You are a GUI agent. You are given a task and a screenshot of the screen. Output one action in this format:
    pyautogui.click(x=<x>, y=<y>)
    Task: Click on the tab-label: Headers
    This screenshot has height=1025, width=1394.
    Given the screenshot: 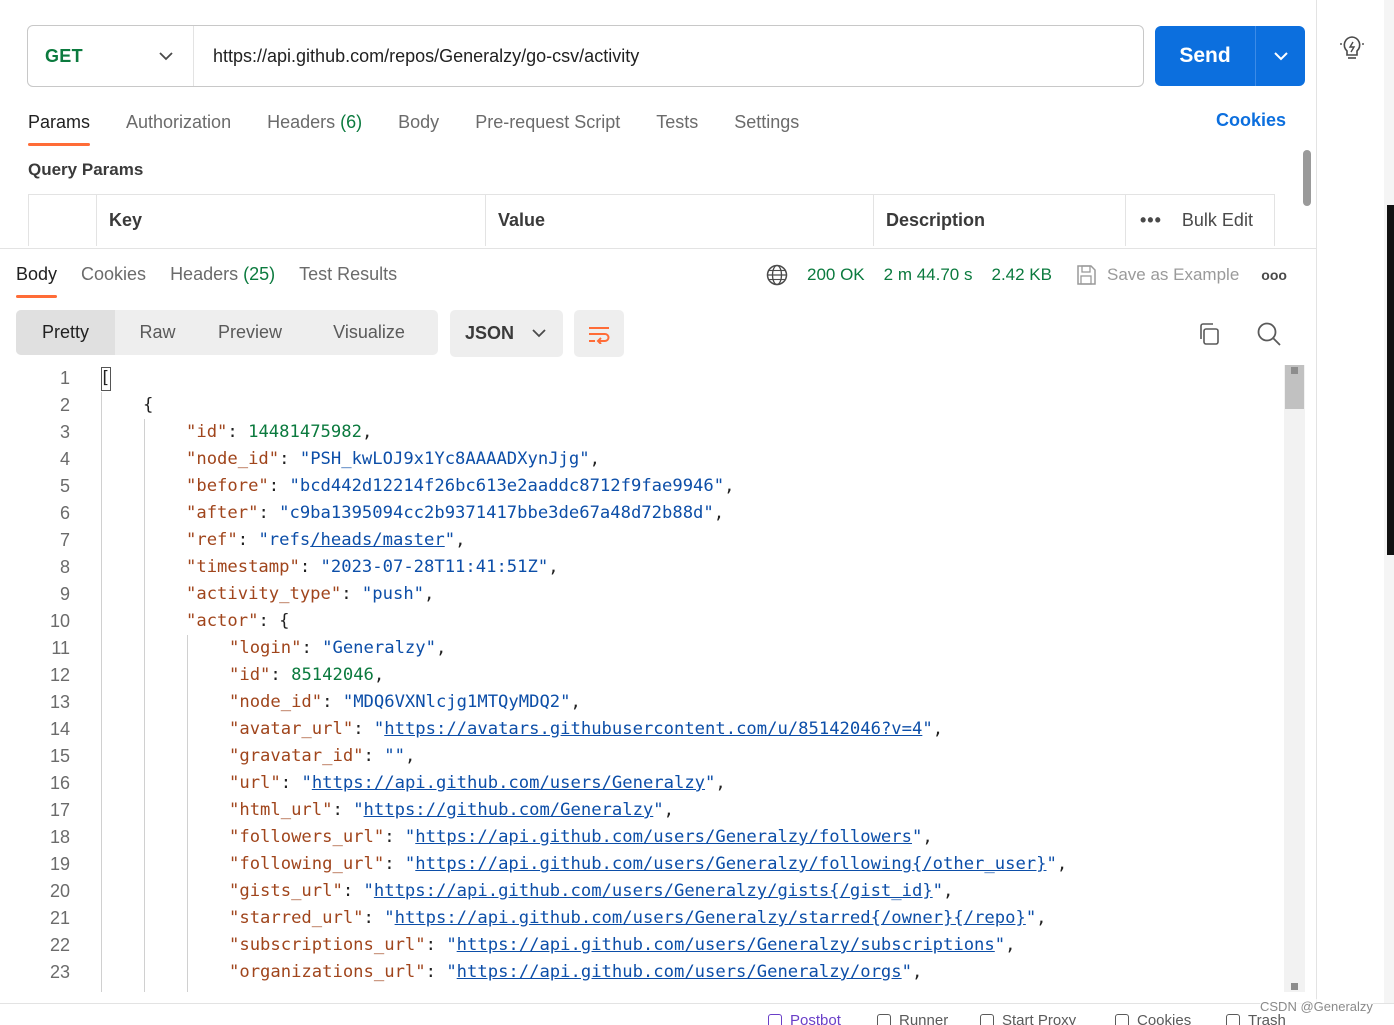 What is the action you would take?
    pyautogui.click(x=204, y=274)
    